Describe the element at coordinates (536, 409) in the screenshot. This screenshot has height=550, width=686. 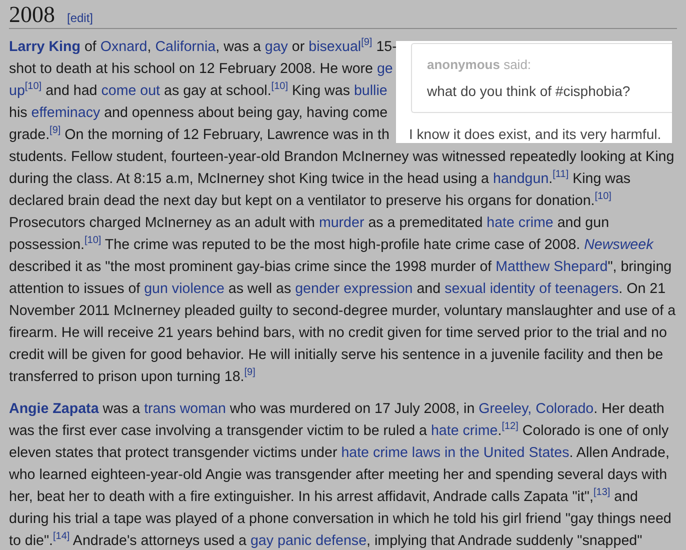
I see `article-link: Greeley, Colorado` at that location.